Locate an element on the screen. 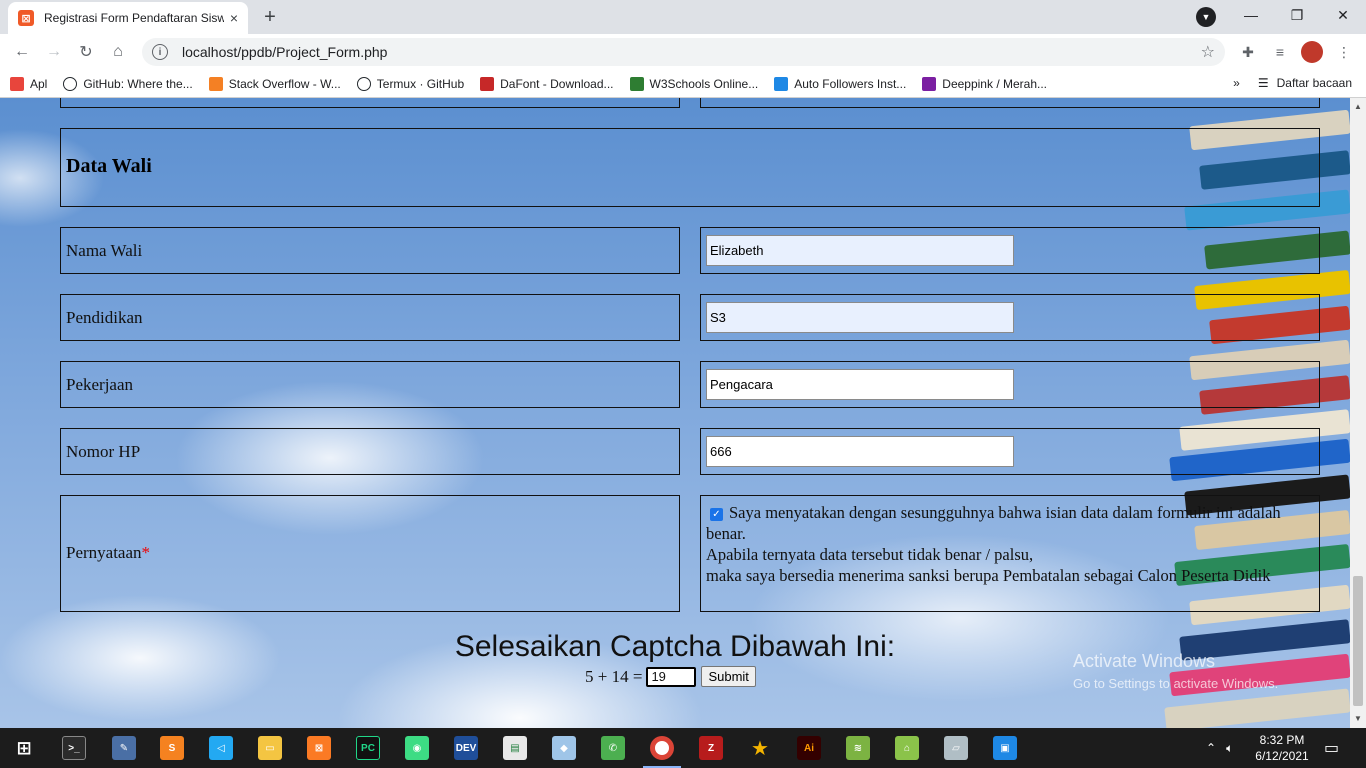 The image size is (1366, 768). system-tray: ⌃ 🔈︎ is located at coordinates (1219, 748).